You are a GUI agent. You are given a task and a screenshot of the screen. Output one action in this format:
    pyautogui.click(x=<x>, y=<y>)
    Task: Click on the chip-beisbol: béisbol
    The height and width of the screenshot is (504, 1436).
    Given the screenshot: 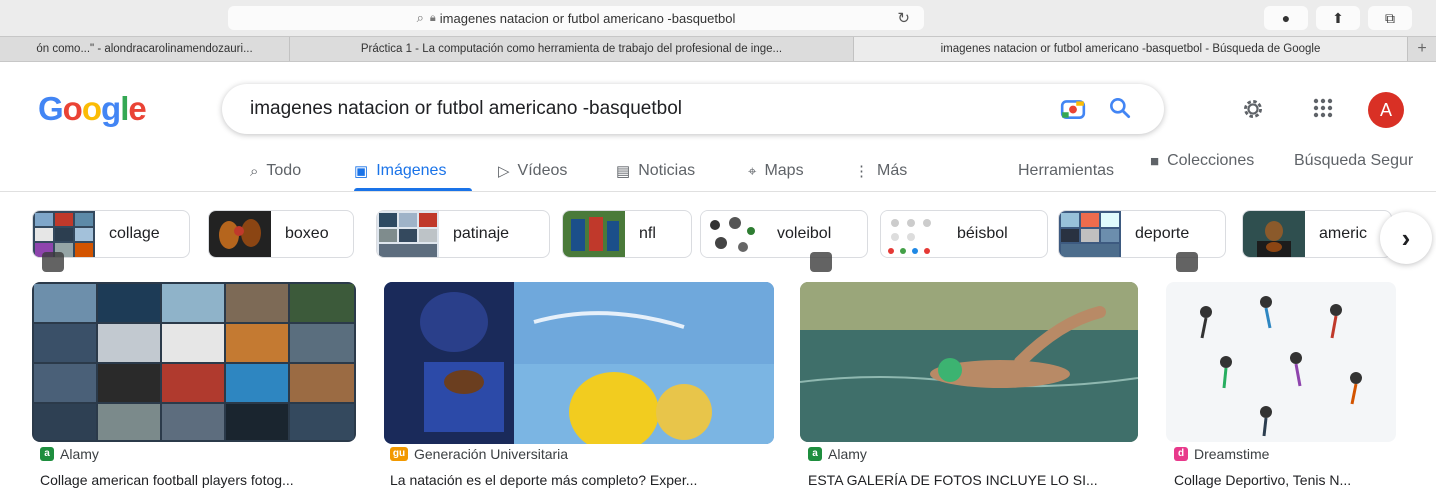 What is the action you would take?
    pyautogui.click(x=964, y=234)
    